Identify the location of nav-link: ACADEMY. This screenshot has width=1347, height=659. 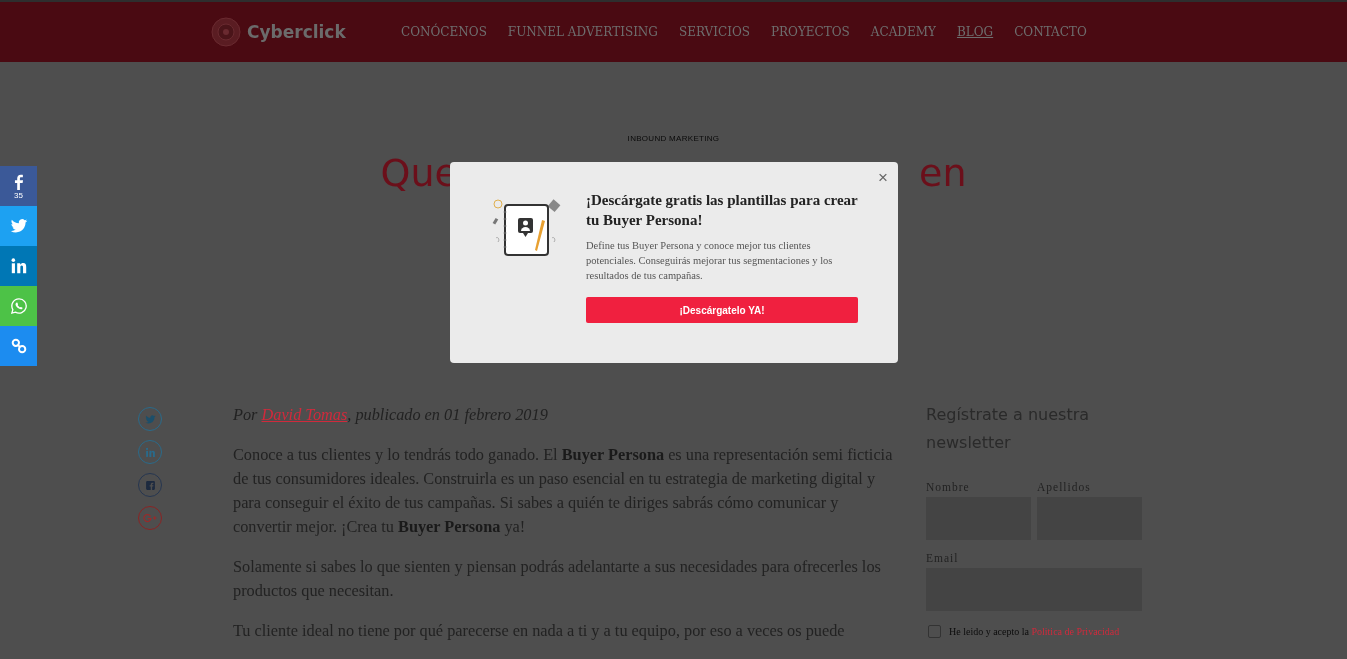
(903, 32).